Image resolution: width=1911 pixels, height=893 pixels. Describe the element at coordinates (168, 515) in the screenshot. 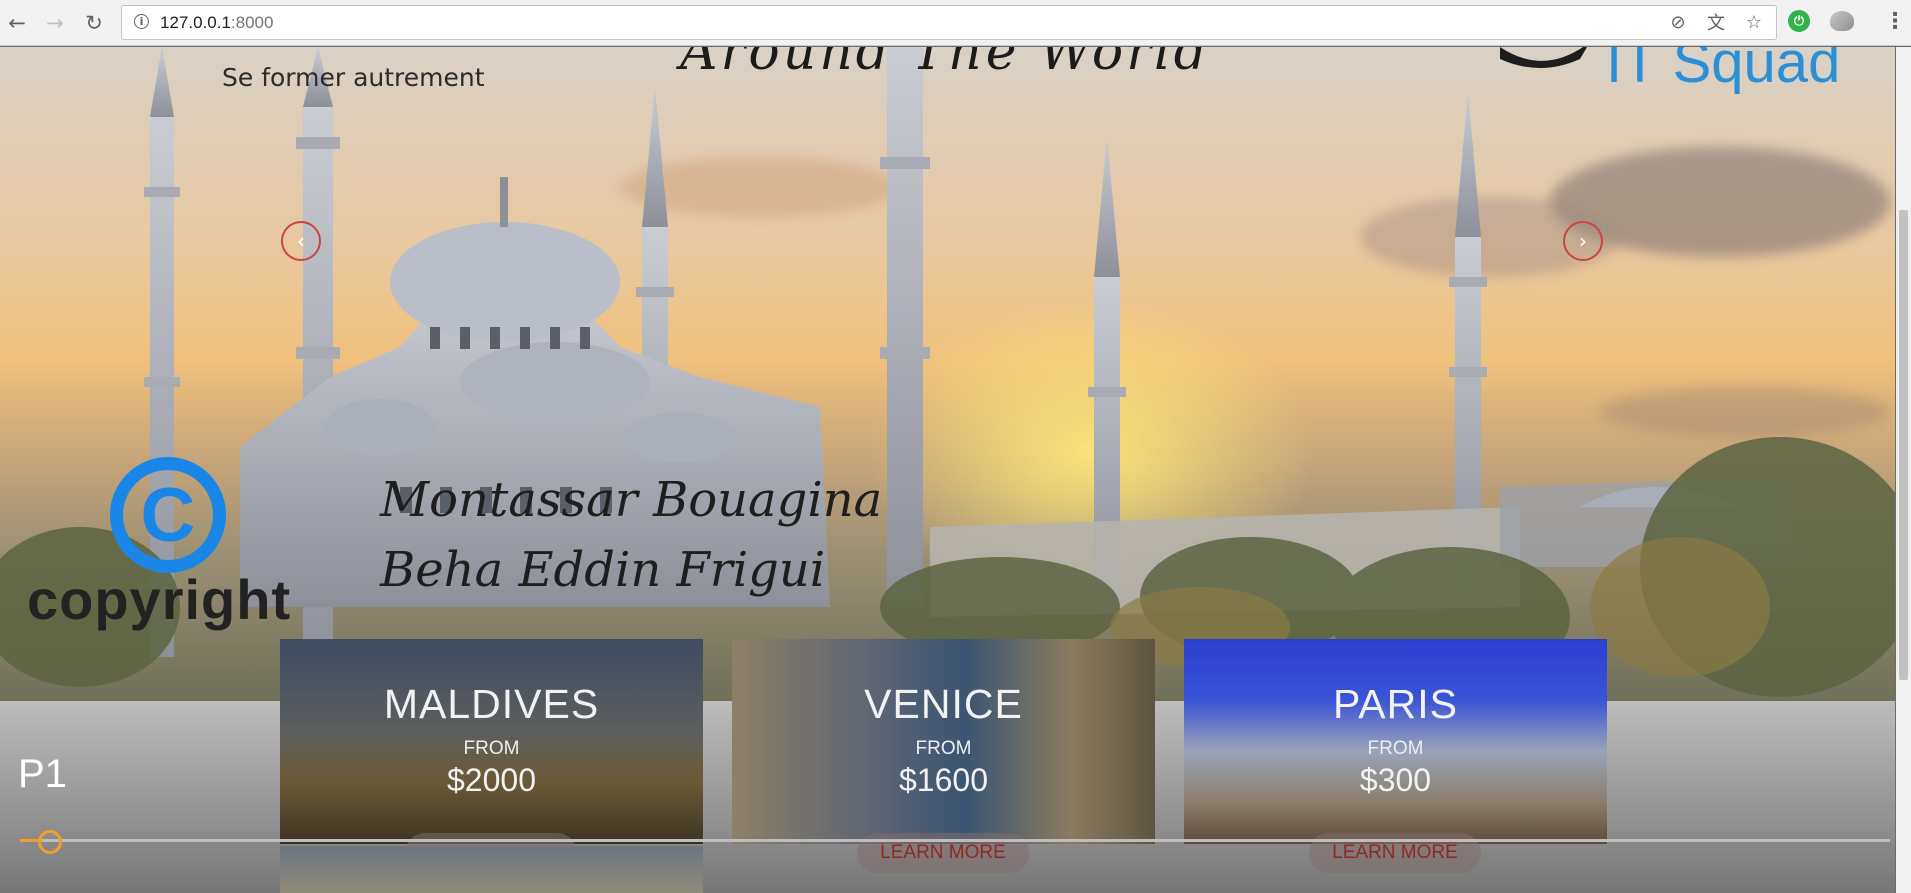

I see `copyright-symbol-icon: C` at that location.